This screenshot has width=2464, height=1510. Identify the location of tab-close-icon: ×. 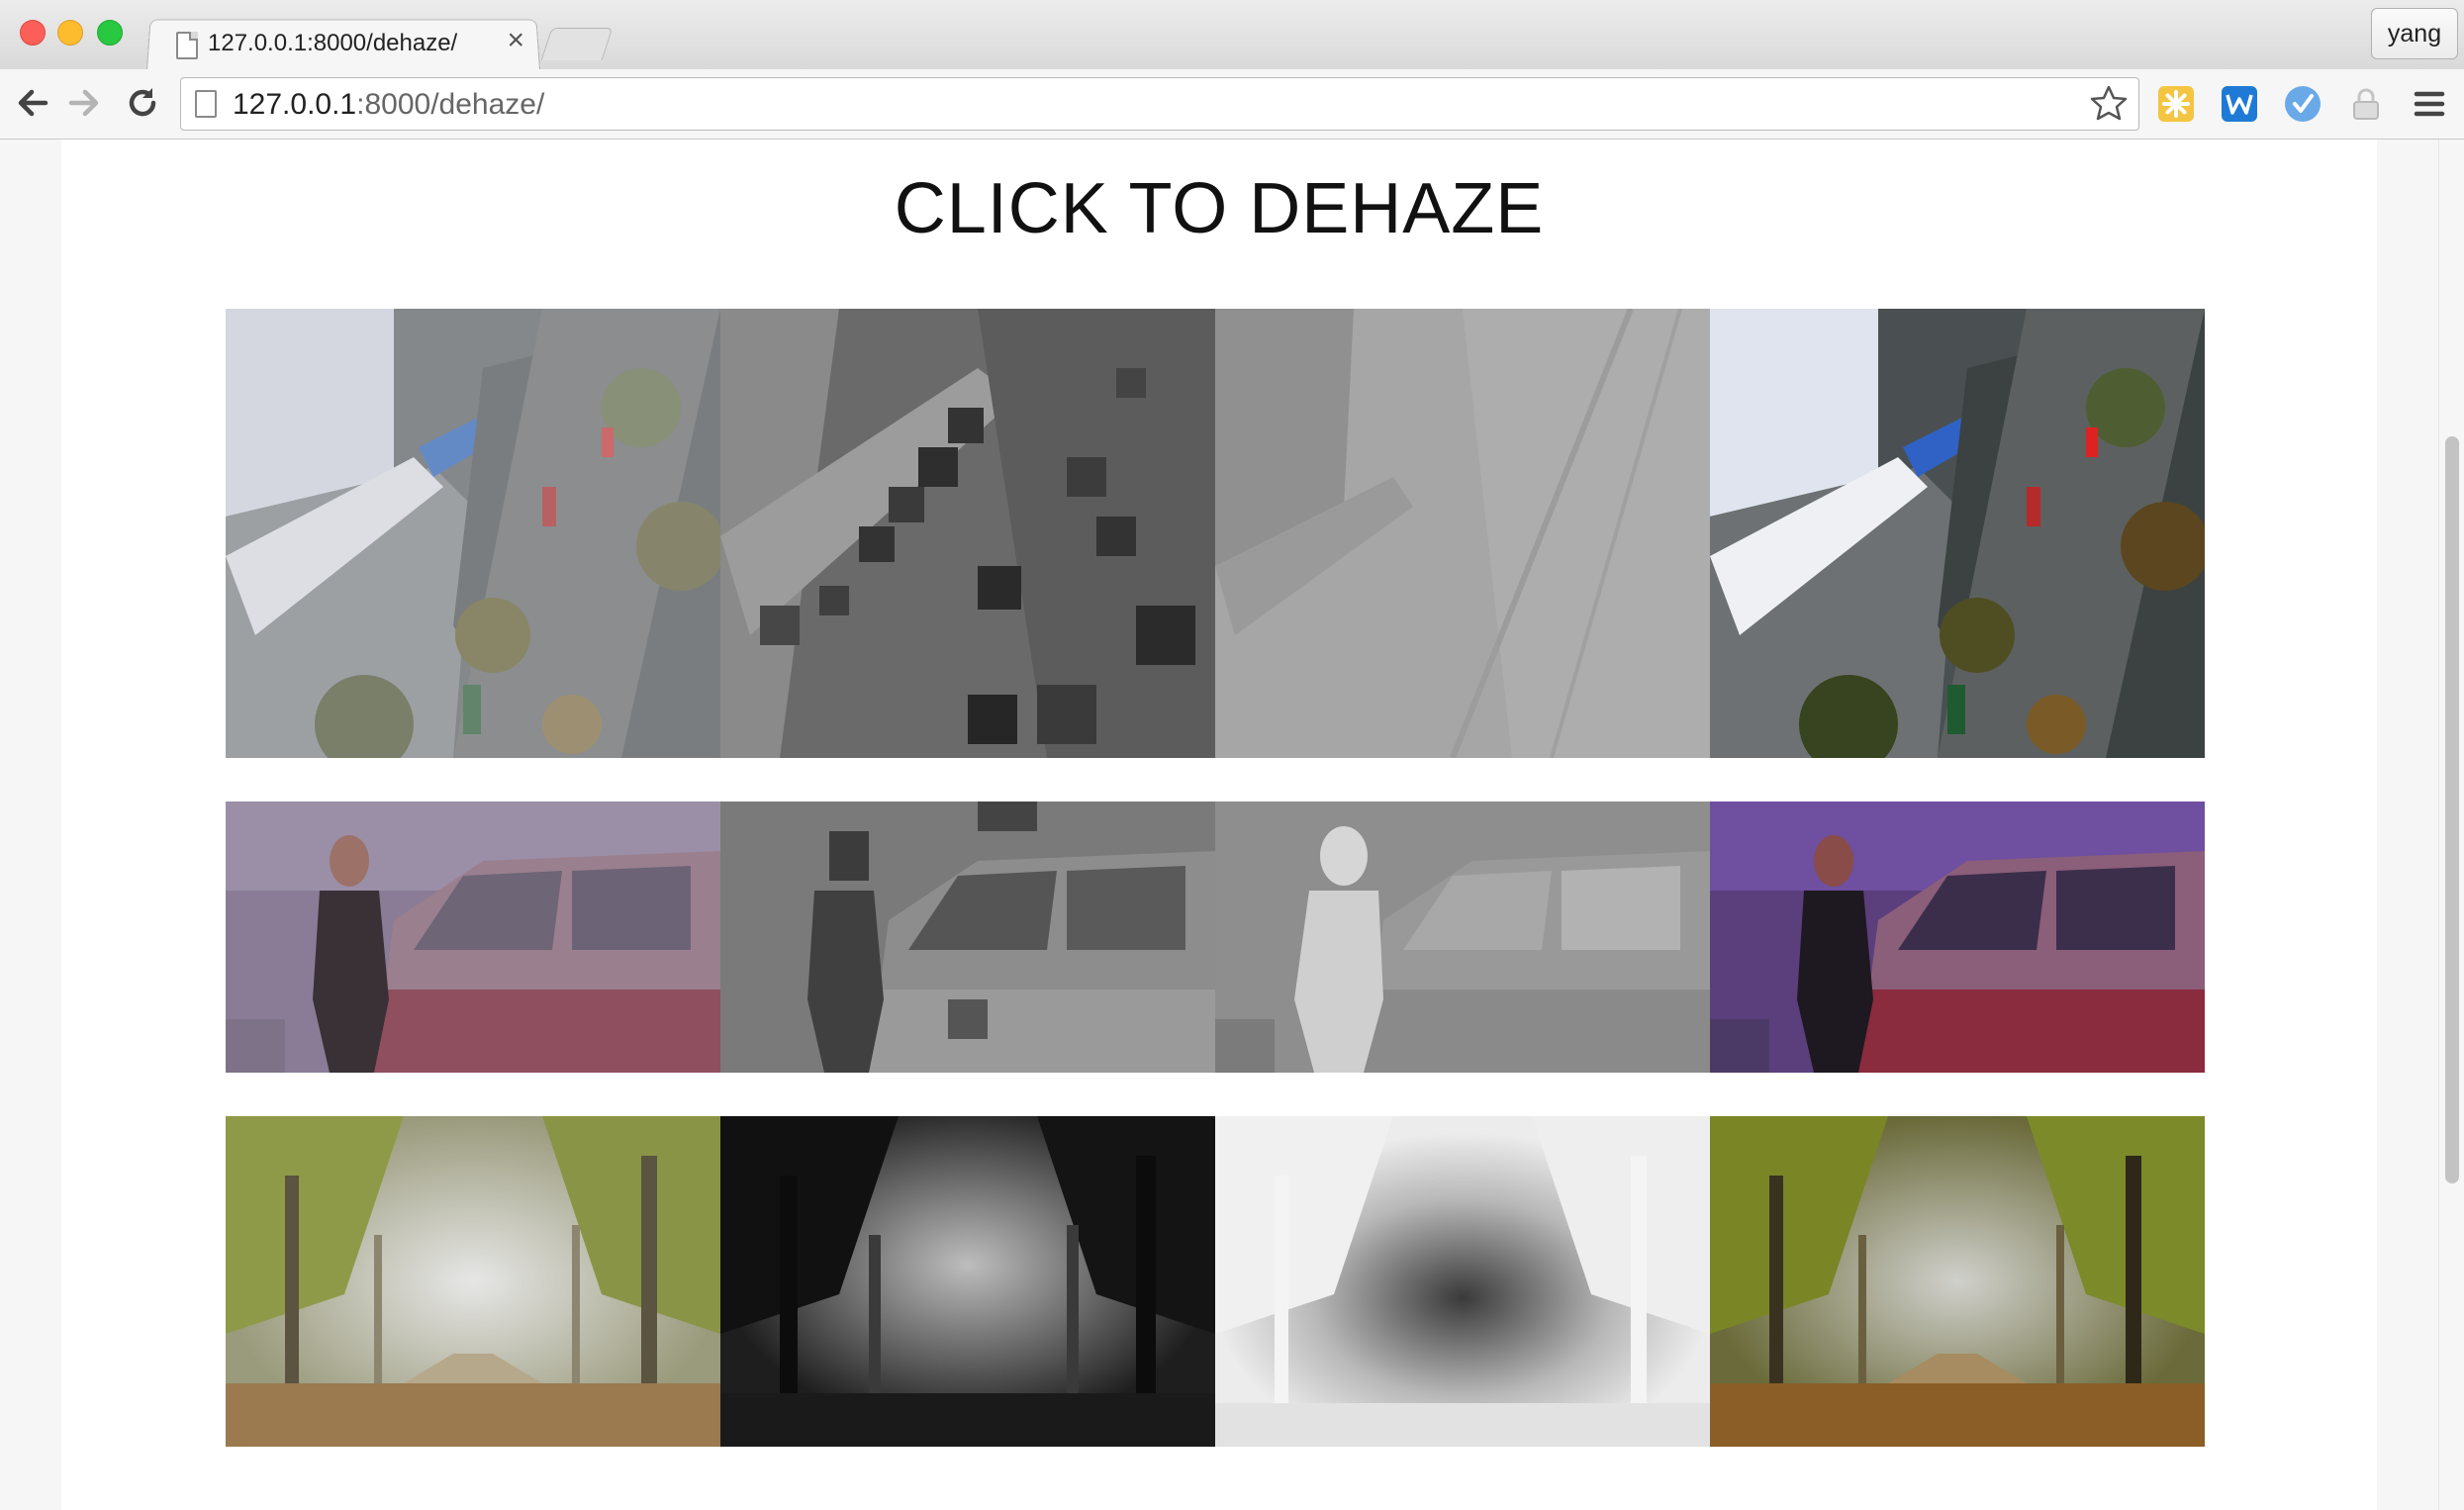
(516, 40).